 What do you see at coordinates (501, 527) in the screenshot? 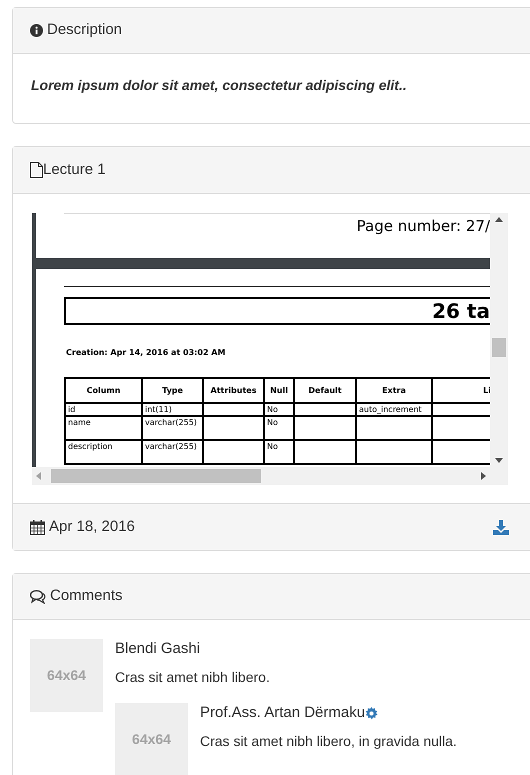
I see `download-icon` at bounding box center [501, 527].